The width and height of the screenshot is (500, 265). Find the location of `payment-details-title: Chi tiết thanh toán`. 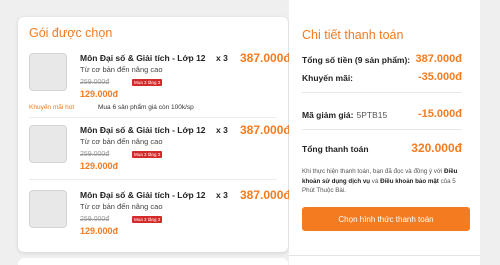

payment-details-title: Chi tiết thanh toán is located at coordinates (353, 35).